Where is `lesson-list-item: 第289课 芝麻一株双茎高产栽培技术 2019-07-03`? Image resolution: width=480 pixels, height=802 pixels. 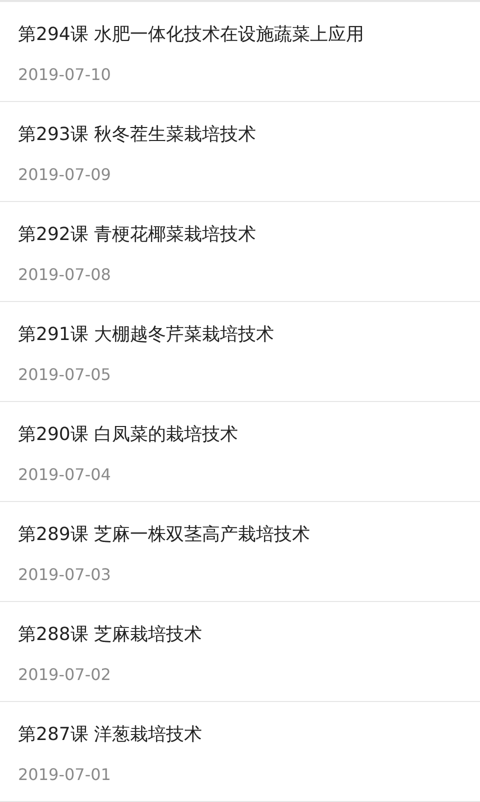
lesson-list-item: 第289课 芝麻一株双茎高产栽培技术 2019-07-03 is located at coordinates (240, 552).